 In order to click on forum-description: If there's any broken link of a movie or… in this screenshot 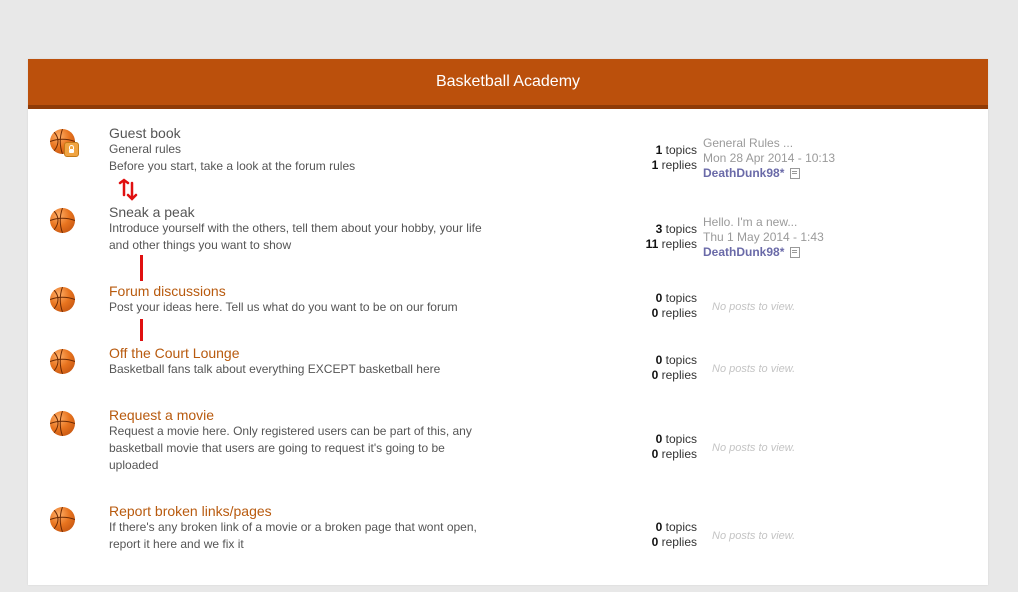, I will do `click(293, 535)`.